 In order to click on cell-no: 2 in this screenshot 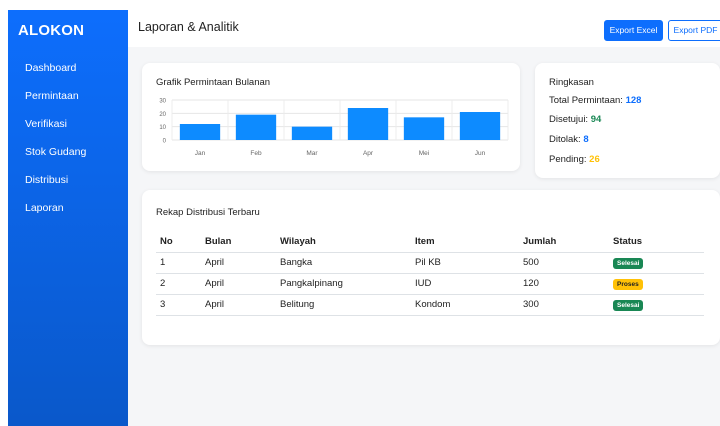, I will do `click(178, 284)`.